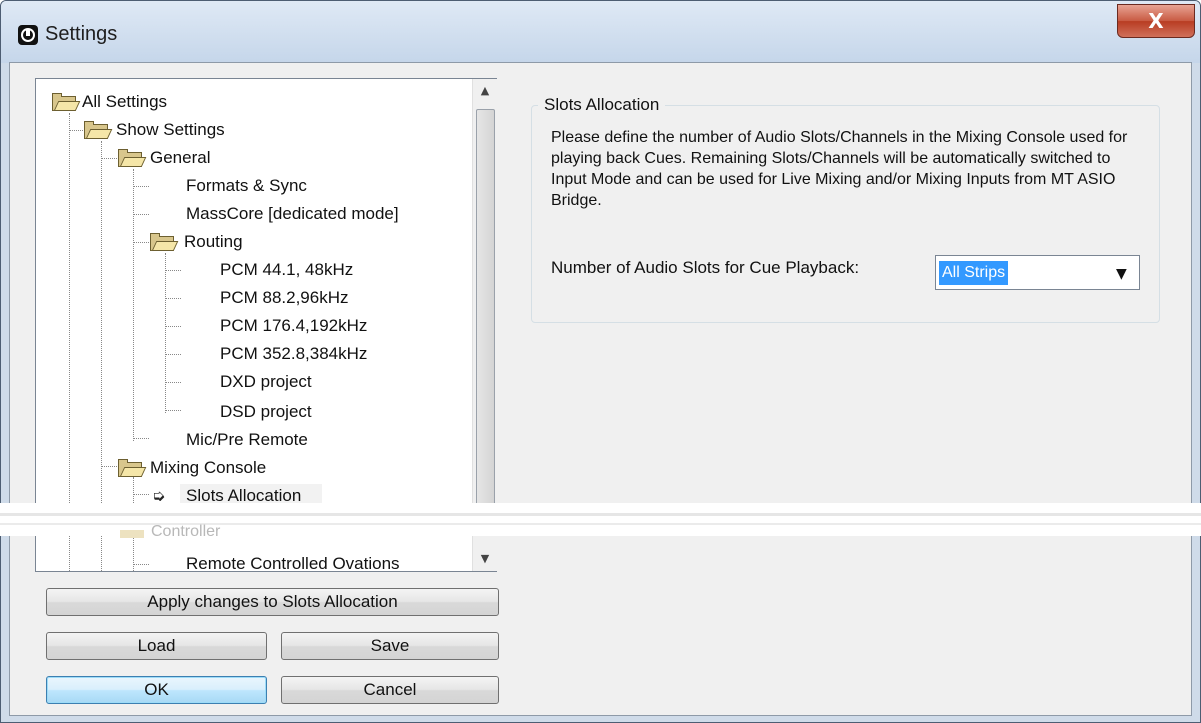 This screenshot has height=723, width=1201. Describe the element at coordinates (247, 440) in the screenshot. I see `tree-item-mic-pre-remote: Mic/Pre Remote` at that location.